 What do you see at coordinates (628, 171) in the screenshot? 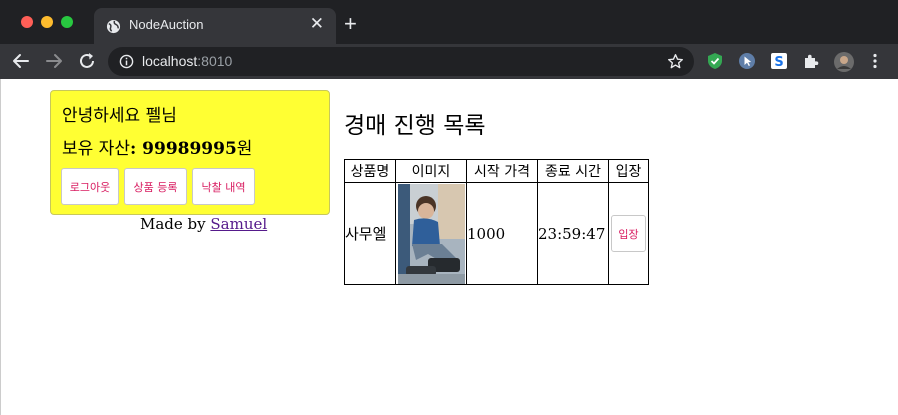
I see `column-header-enter: 입장` at bounding box center [628, 171].